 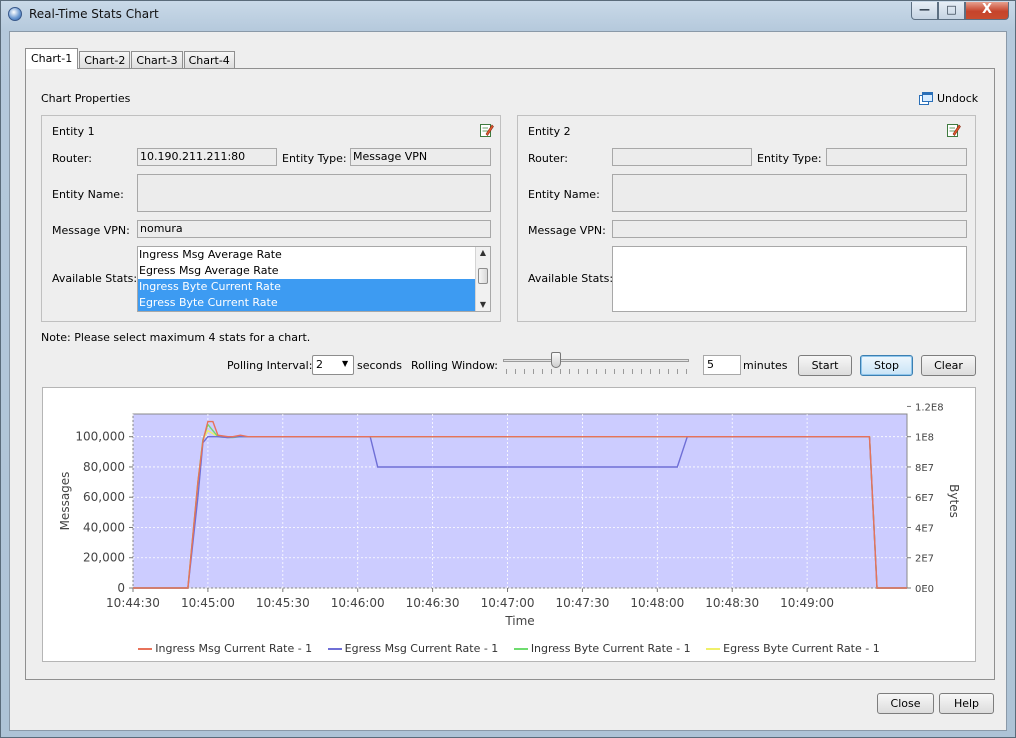 What do you see at coordinates (929, 407) in the screenshot?
I see `y2-tick-label: 1.2E8` at bounding box center [929, 407].